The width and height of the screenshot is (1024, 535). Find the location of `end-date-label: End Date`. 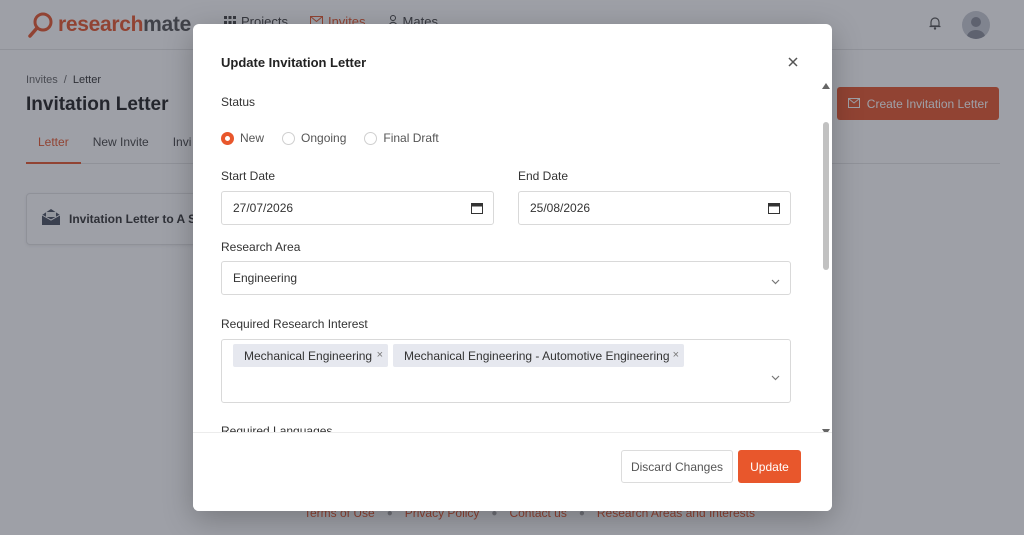

end-date-label: End Date is located at coordinates (543, 176).